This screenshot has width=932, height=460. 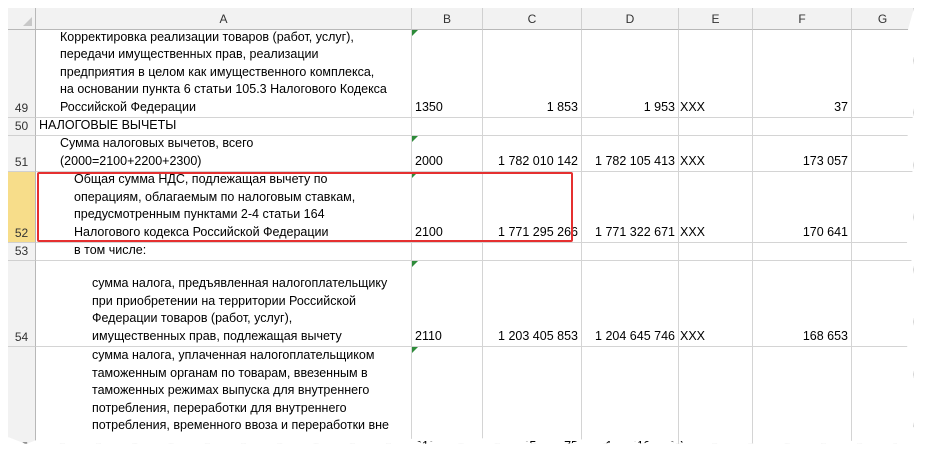 I want to click on cell-d55: 105 413 790, so click(x=630, y=395).